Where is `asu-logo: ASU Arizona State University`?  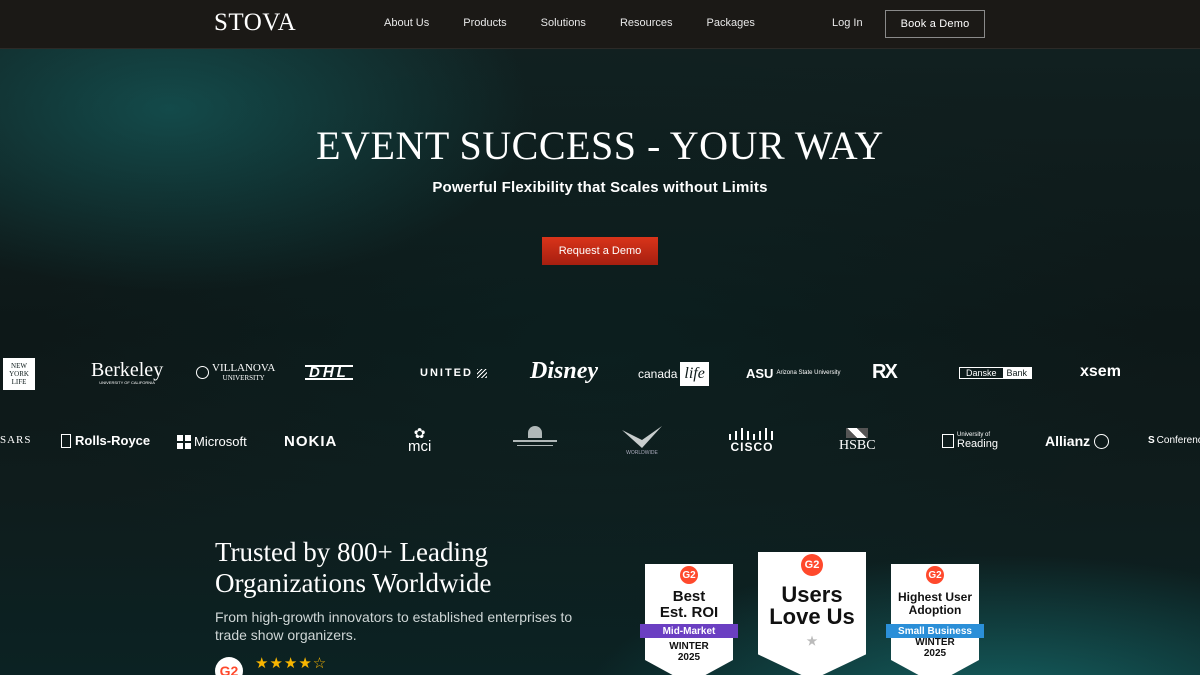 asu-logo: ASU Arizona State University is located at coordinates (793, 373).